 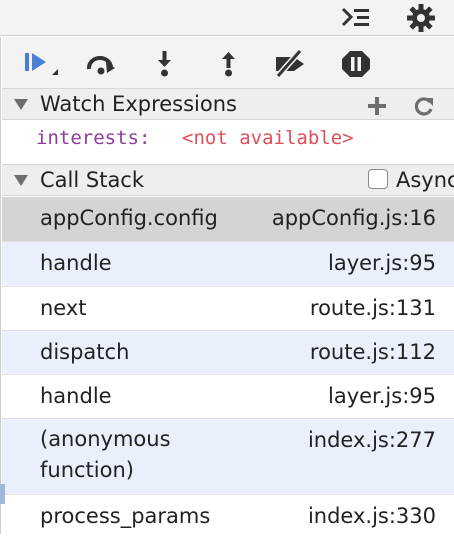 I want to click on frame-name: process_params, so click(x=125, y=516).